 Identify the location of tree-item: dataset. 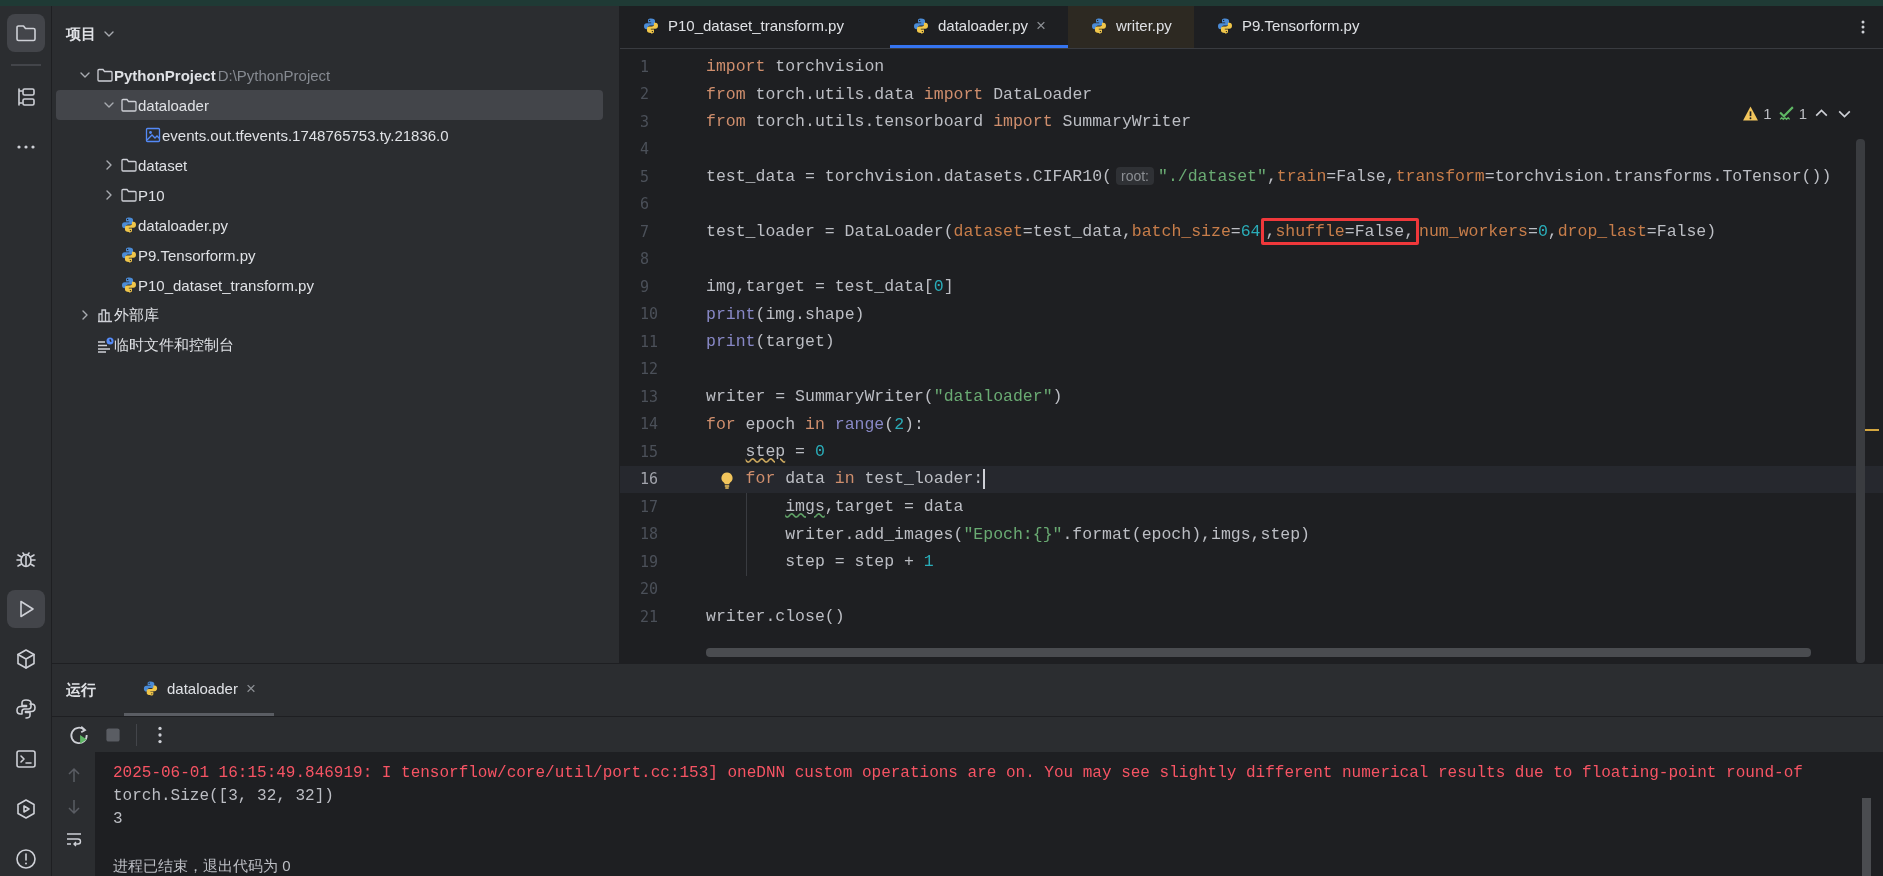
(163, 165).